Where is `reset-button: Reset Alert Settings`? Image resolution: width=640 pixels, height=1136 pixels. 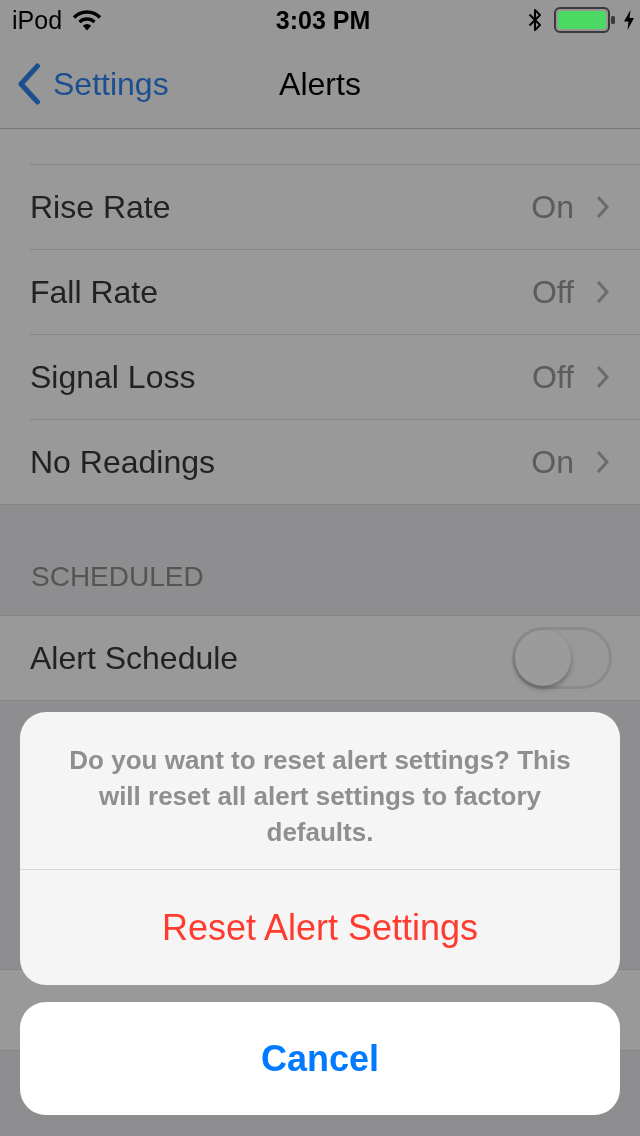
reset-button: Reset Alert Settings is located at coordinates (320, 927).